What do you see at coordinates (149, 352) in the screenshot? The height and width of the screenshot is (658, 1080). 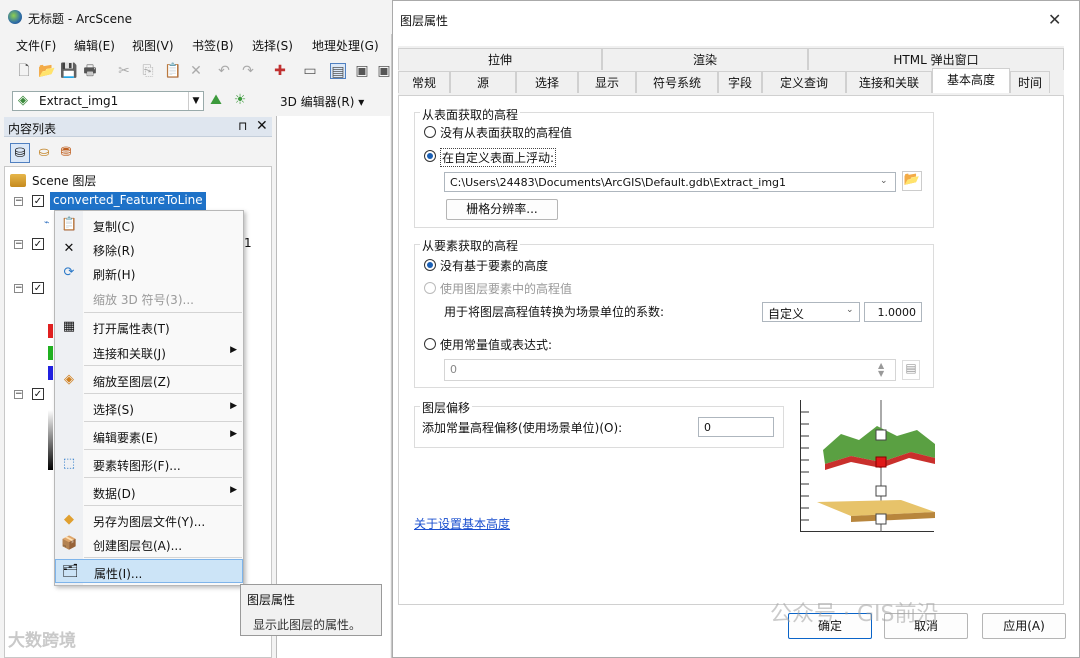 I see `menu-item-joins-relates: 连接和关联(J) ▶` at bounding box center [149, 352].